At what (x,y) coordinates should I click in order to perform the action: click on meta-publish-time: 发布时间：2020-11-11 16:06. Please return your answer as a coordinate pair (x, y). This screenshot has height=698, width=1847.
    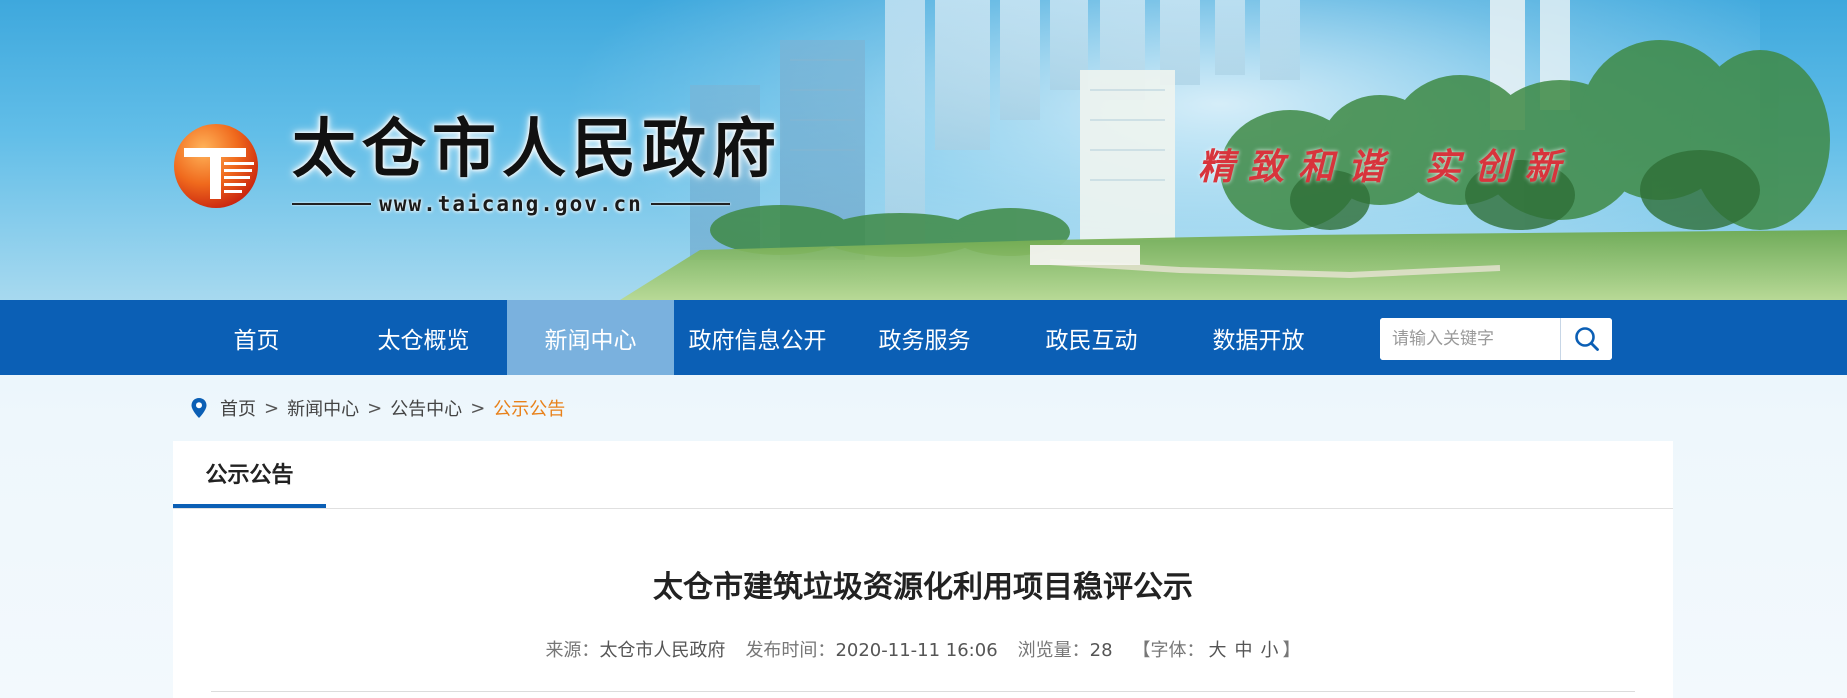
    Looking at the image, I should click on (871, 649).